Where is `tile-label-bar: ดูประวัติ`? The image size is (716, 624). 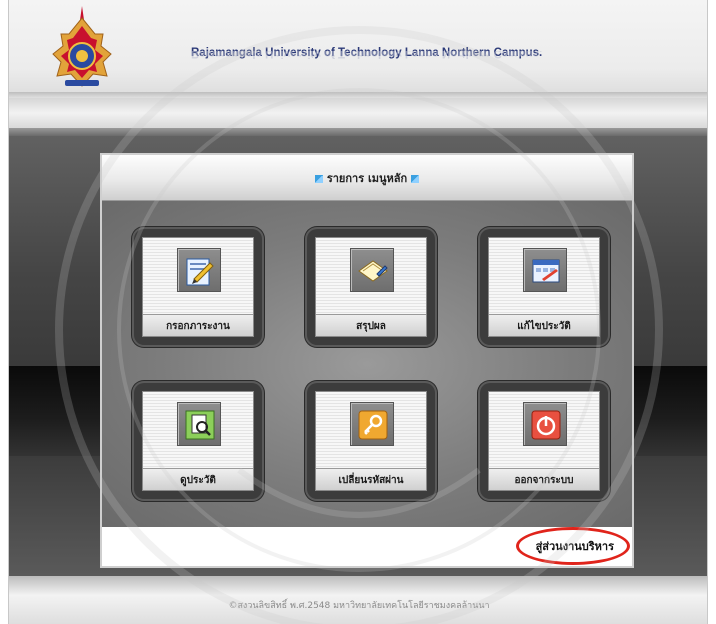 tile-label-bar: ดูประวัติ is located at coordinates (198, 479).